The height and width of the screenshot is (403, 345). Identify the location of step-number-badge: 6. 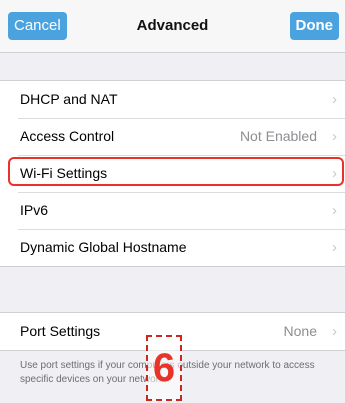
(164, 368).